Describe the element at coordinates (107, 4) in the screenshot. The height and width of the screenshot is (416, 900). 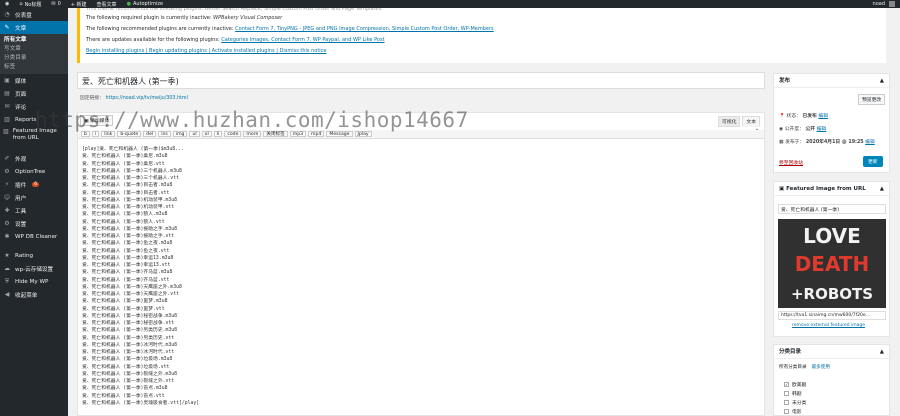
I see `view-post-link: 查看文章` at that location.